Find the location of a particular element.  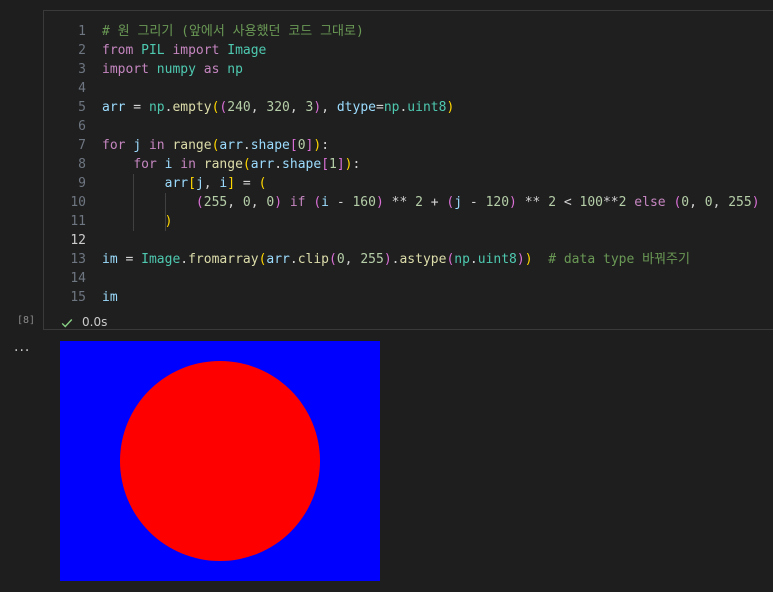

code-token: numpy is located at coordinates (176, 69).